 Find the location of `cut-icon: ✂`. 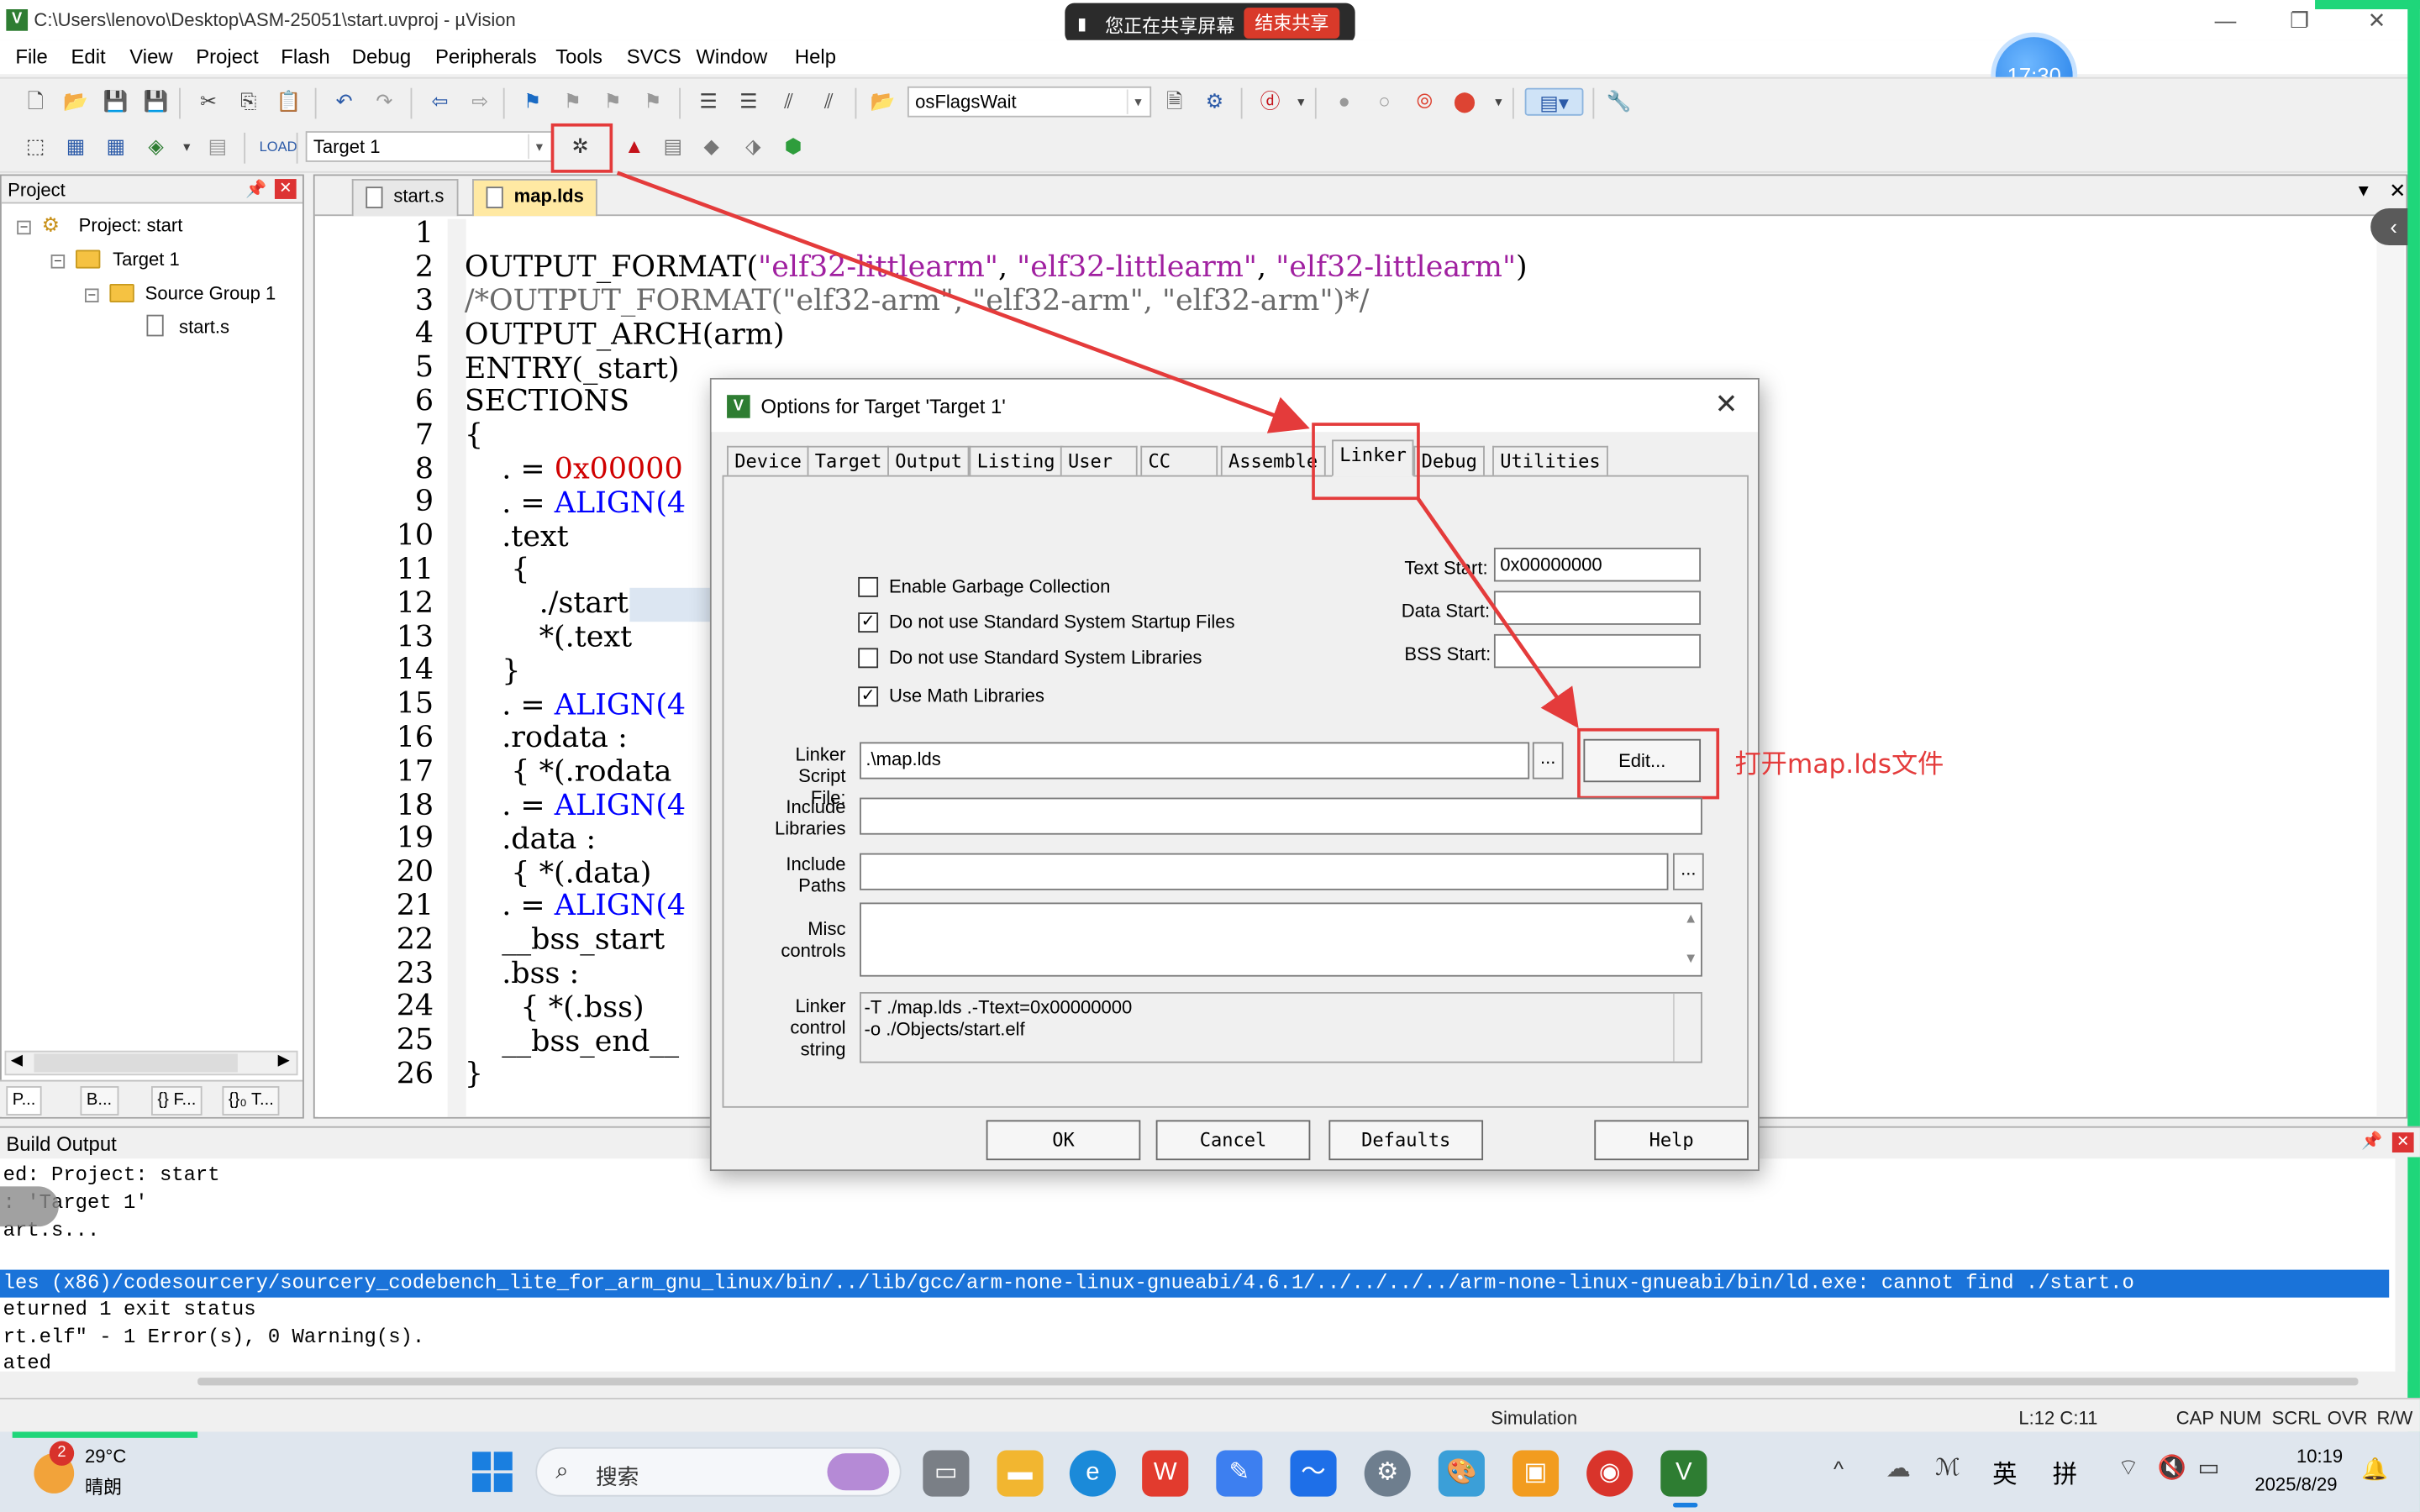

cut-icon: ✂ is located at coordinates (208, 102).